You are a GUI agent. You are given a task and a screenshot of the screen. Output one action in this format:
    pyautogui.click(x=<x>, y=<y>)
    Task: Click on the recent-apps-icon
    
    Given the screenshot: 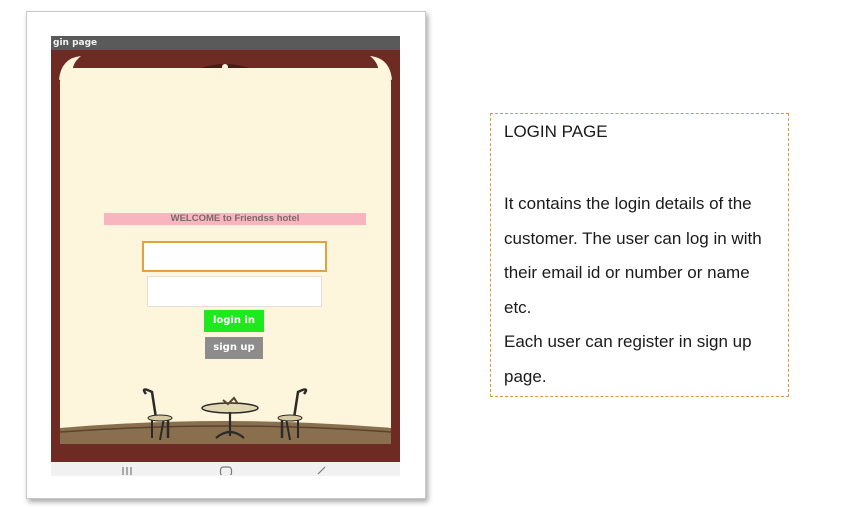 What is the action you would take?
    pyautogui.click(x=127, y=470)
    